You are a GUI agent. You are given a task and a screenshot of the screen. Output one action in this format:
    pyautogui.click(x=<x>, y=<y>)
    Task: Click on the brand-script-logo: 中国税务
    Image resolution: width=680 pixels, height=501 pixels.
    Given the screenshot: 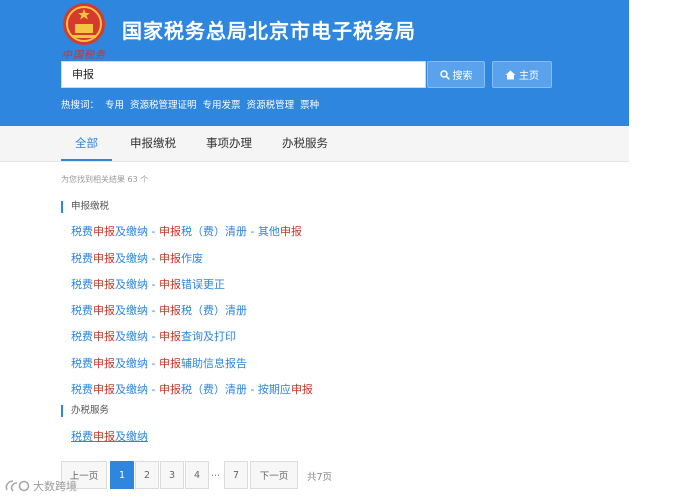 What is the action you would take?
    pyautogui.click(x=84, y=55)
    